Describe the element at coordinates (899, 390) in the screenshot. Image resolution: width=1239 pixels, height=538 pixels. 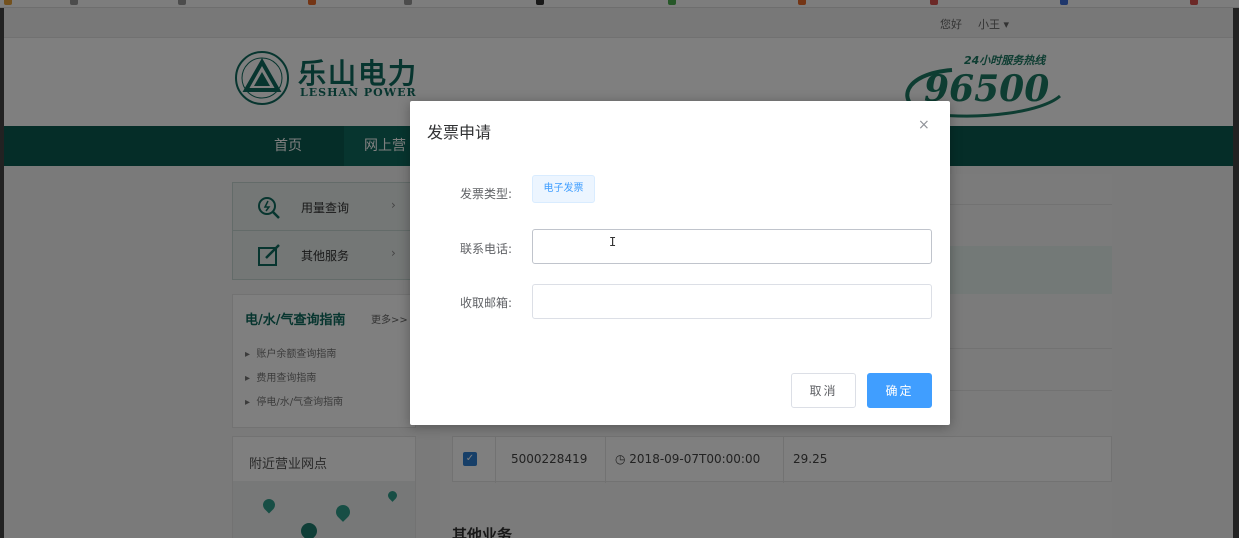
I see `confirm-button: 确定` at that location.